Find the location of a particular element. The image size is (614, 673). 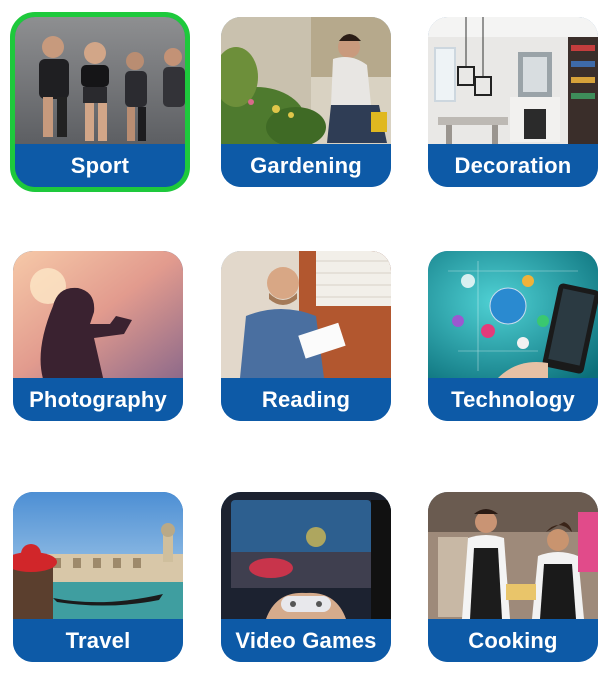

tile-reading: Reading is located at coordinates (306, 336).